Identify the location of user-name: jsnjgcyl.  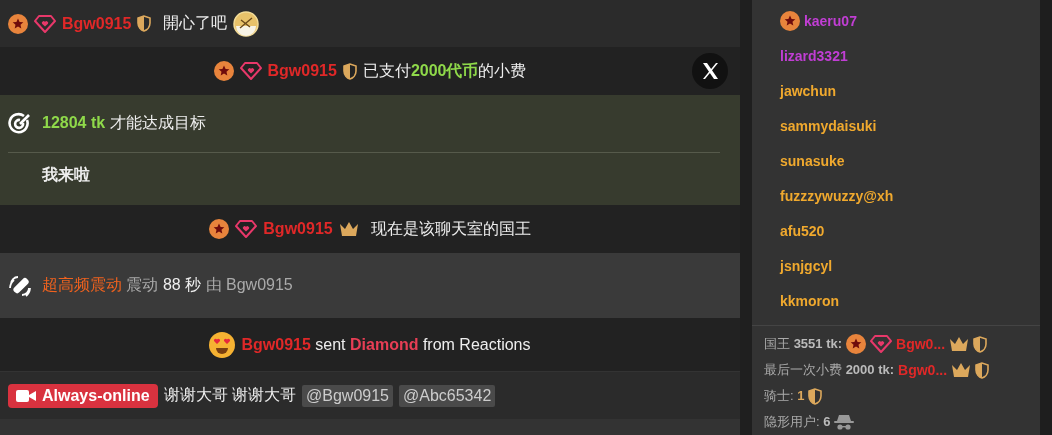
(806, 265).